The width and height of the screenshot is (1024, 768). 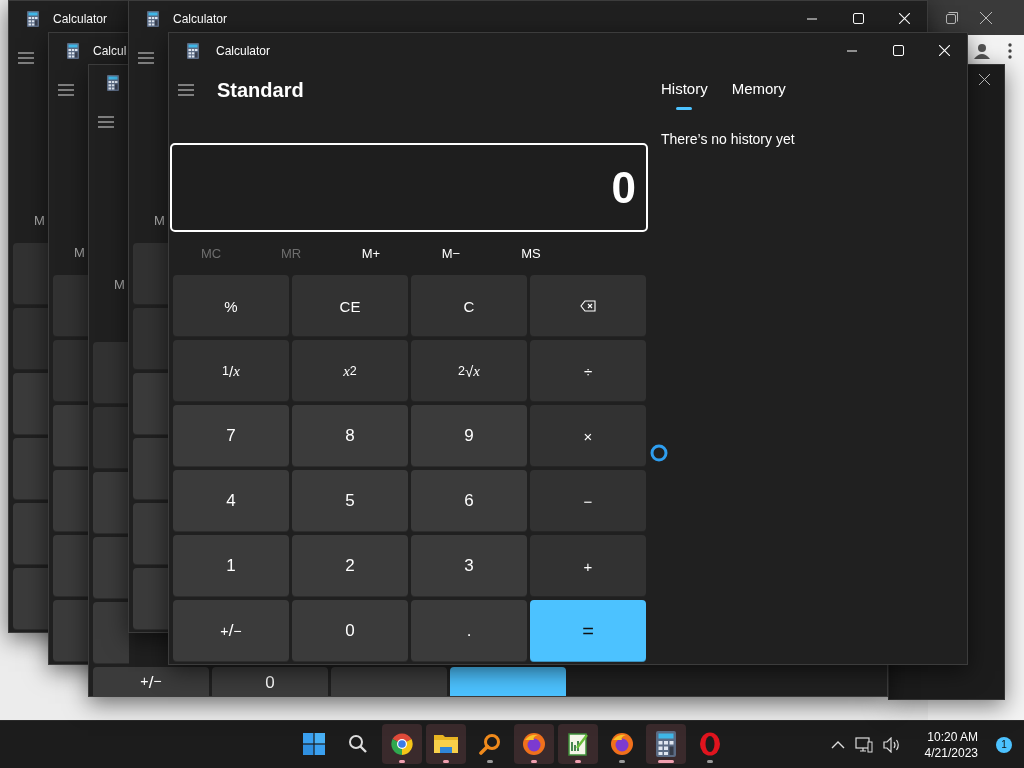 I want to click on key-button: ×, so click(x=588, y=436).